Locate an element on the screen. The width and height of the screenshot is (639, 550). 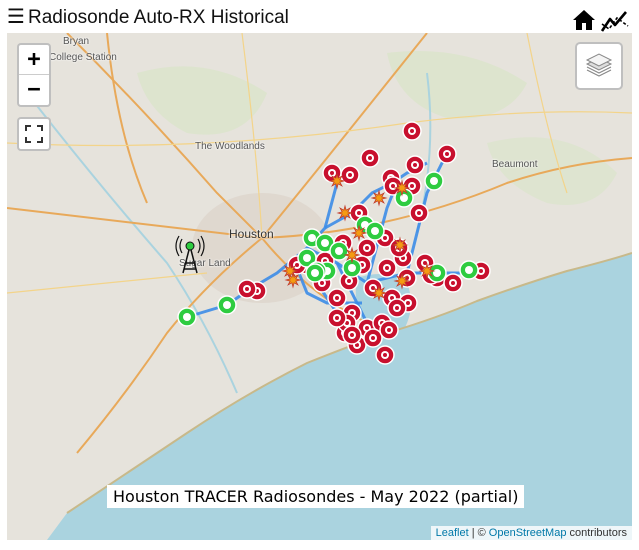
line-chart-icon is located at coordinates (615, 21).